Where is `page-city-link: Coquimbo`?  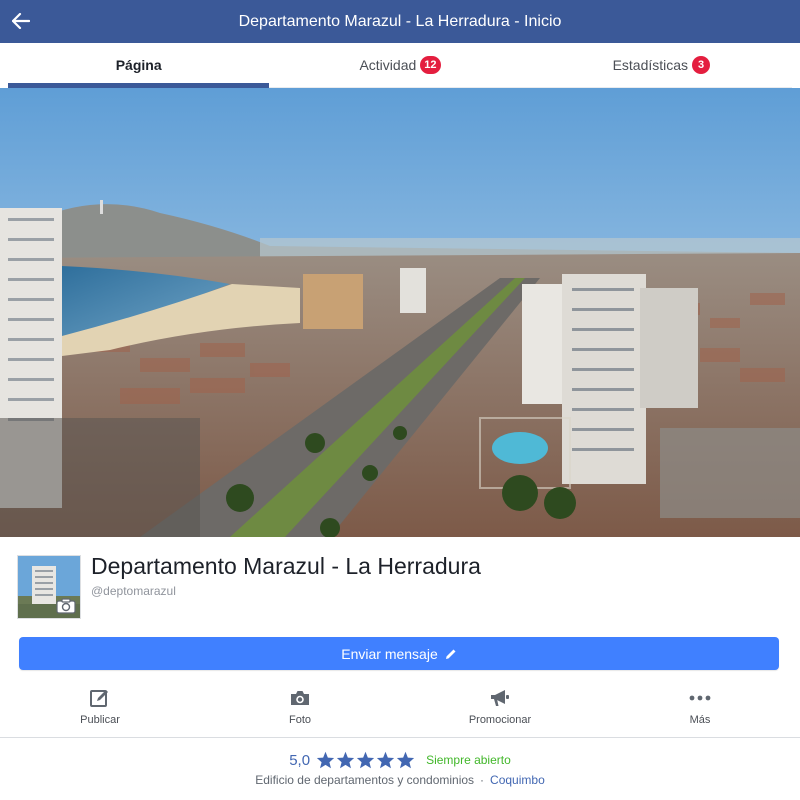 page-city-link: Coquimbo is located at coordinates (517, 780).